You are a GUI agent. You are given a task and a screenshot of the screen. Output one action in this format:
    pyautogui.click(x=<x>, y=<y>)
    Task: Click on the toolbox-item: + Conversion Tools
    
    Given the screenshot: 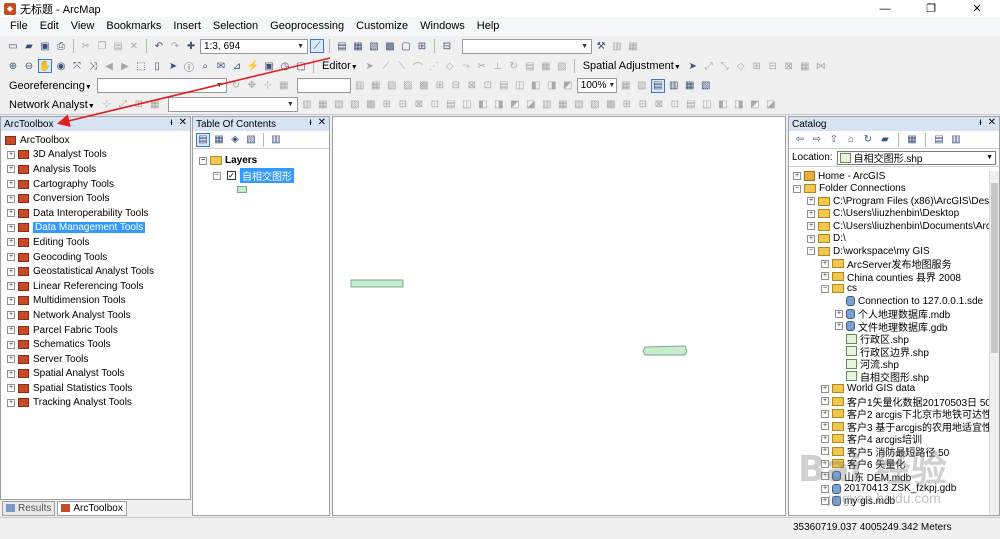 What is the action you would take?
    pyautogui.click(x=95, y=198)
    